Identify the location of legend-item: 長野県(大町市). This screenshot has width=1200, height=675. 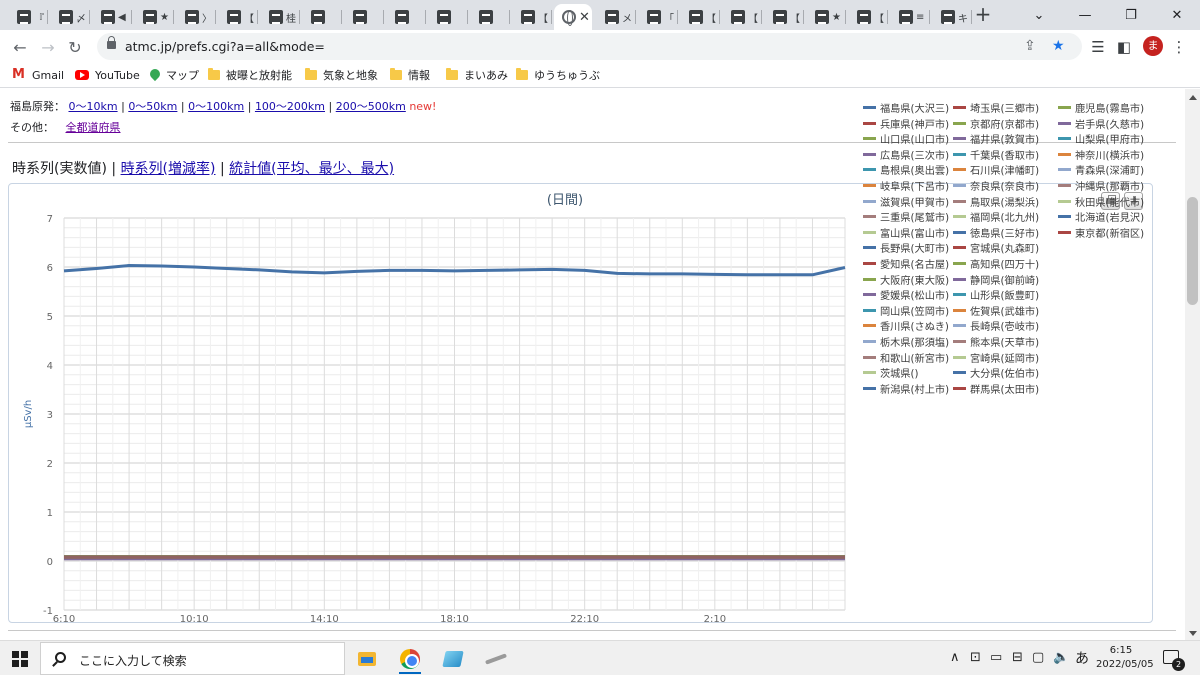
(906, 247).